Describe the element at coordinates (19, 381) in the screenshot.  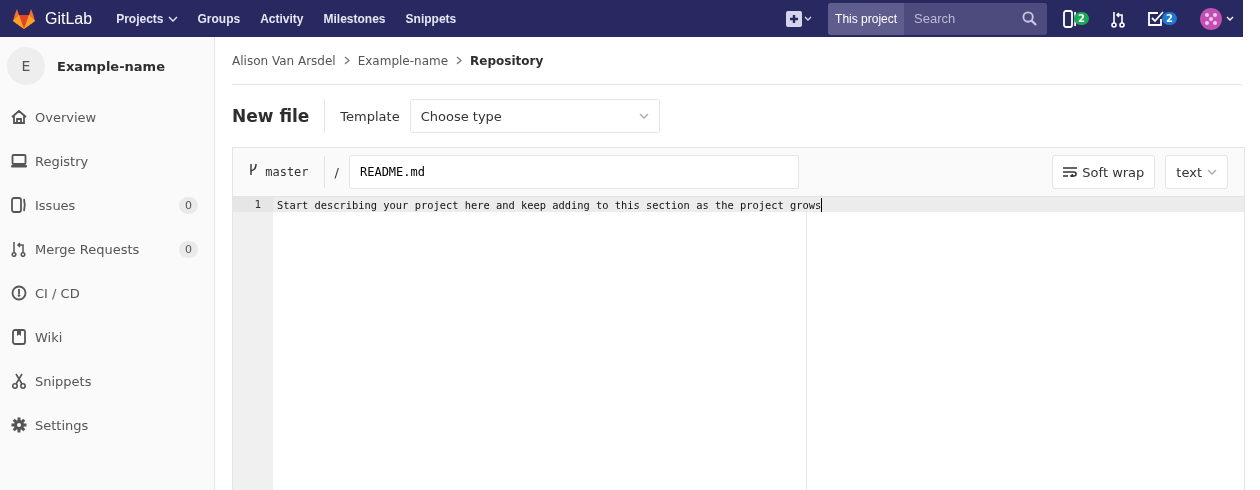
I see `scissors-icon` at that location.